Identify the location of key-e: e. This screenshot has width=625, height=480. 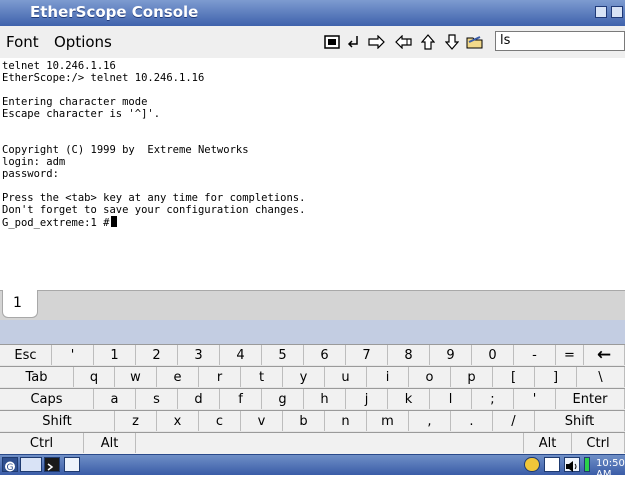
(178, 377).